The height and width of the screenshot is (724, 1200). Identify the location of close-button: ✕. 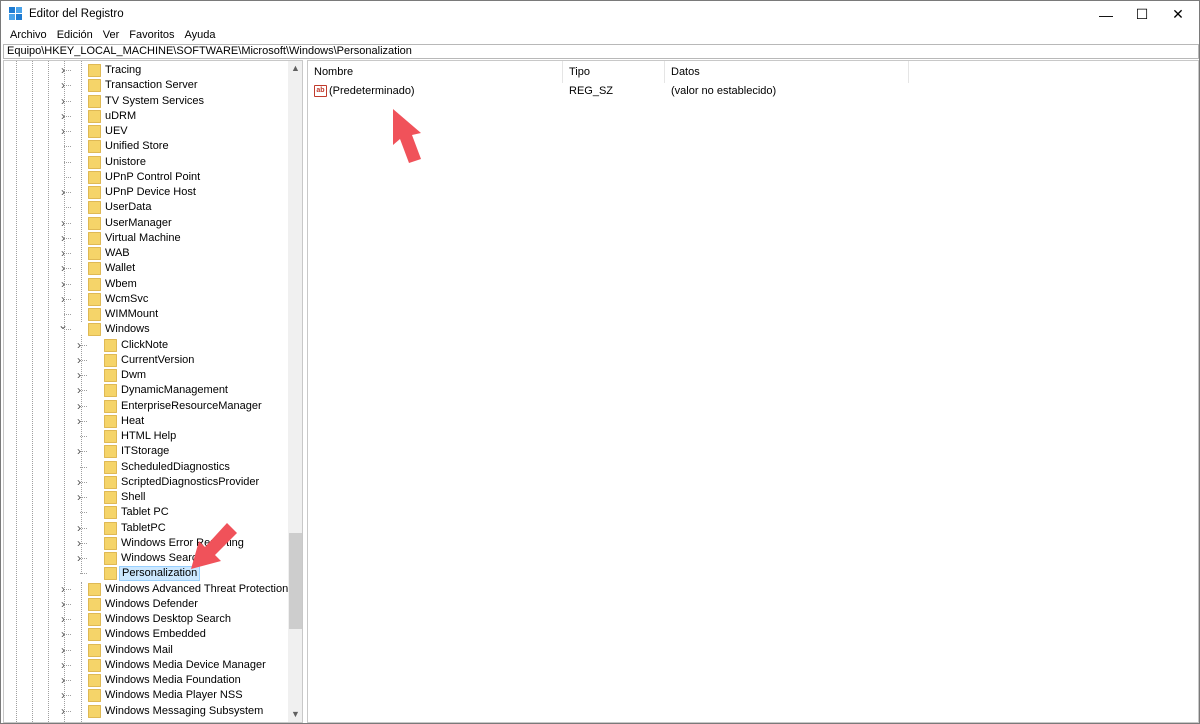
(1177, 14).